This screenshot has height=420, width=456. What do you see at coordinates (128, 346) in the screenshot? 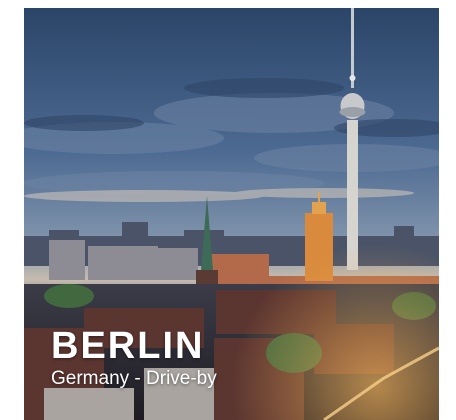
I see `city-title: BERLIN` at bounding box center [128, 346].